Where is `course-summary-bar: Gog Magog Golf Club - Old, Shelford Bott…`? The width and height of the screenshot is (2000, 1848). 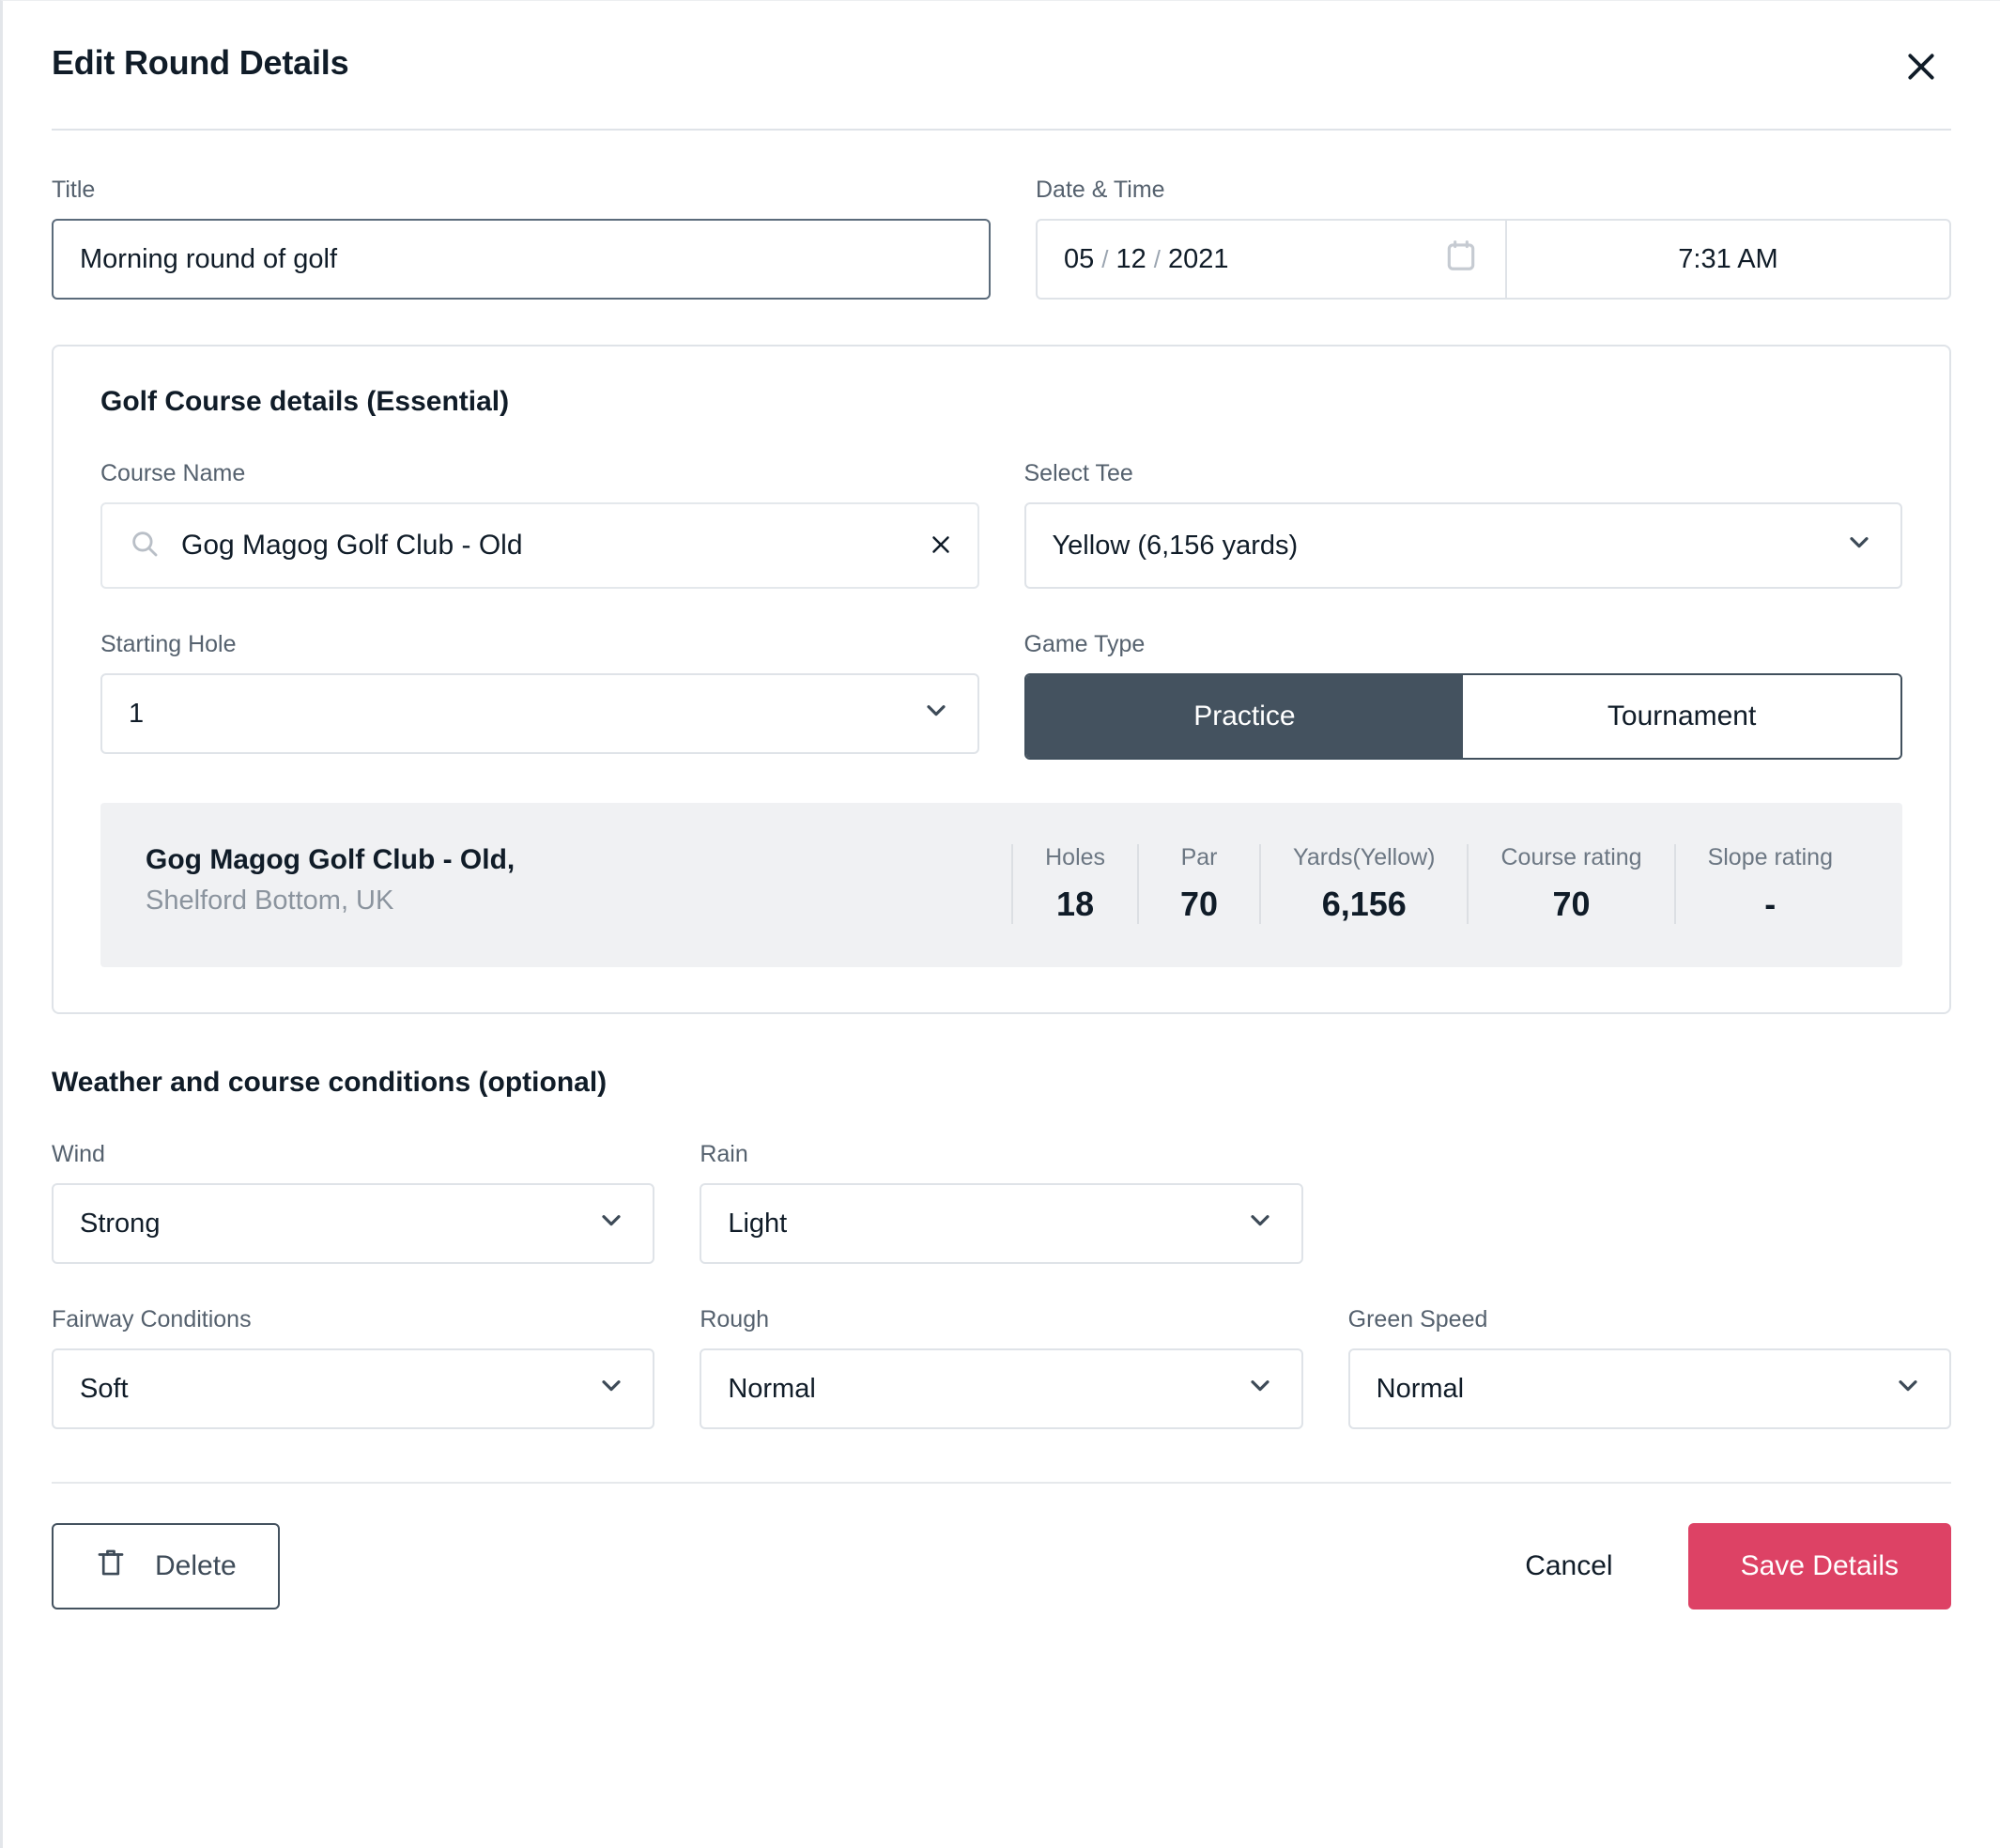
course-summary-bar: Gog Magog Golf Club - Old, Shelford Bott… is located at coordinates (1001, 885).